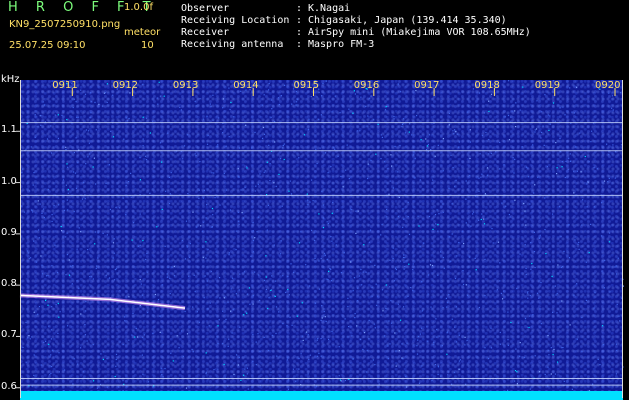 The height and width of the screenshot is (400, 629). What do you see at coordinates (547, 85) in the screenshot?
I see `time-tick-label: 0919` at bounding box center [547, 85].